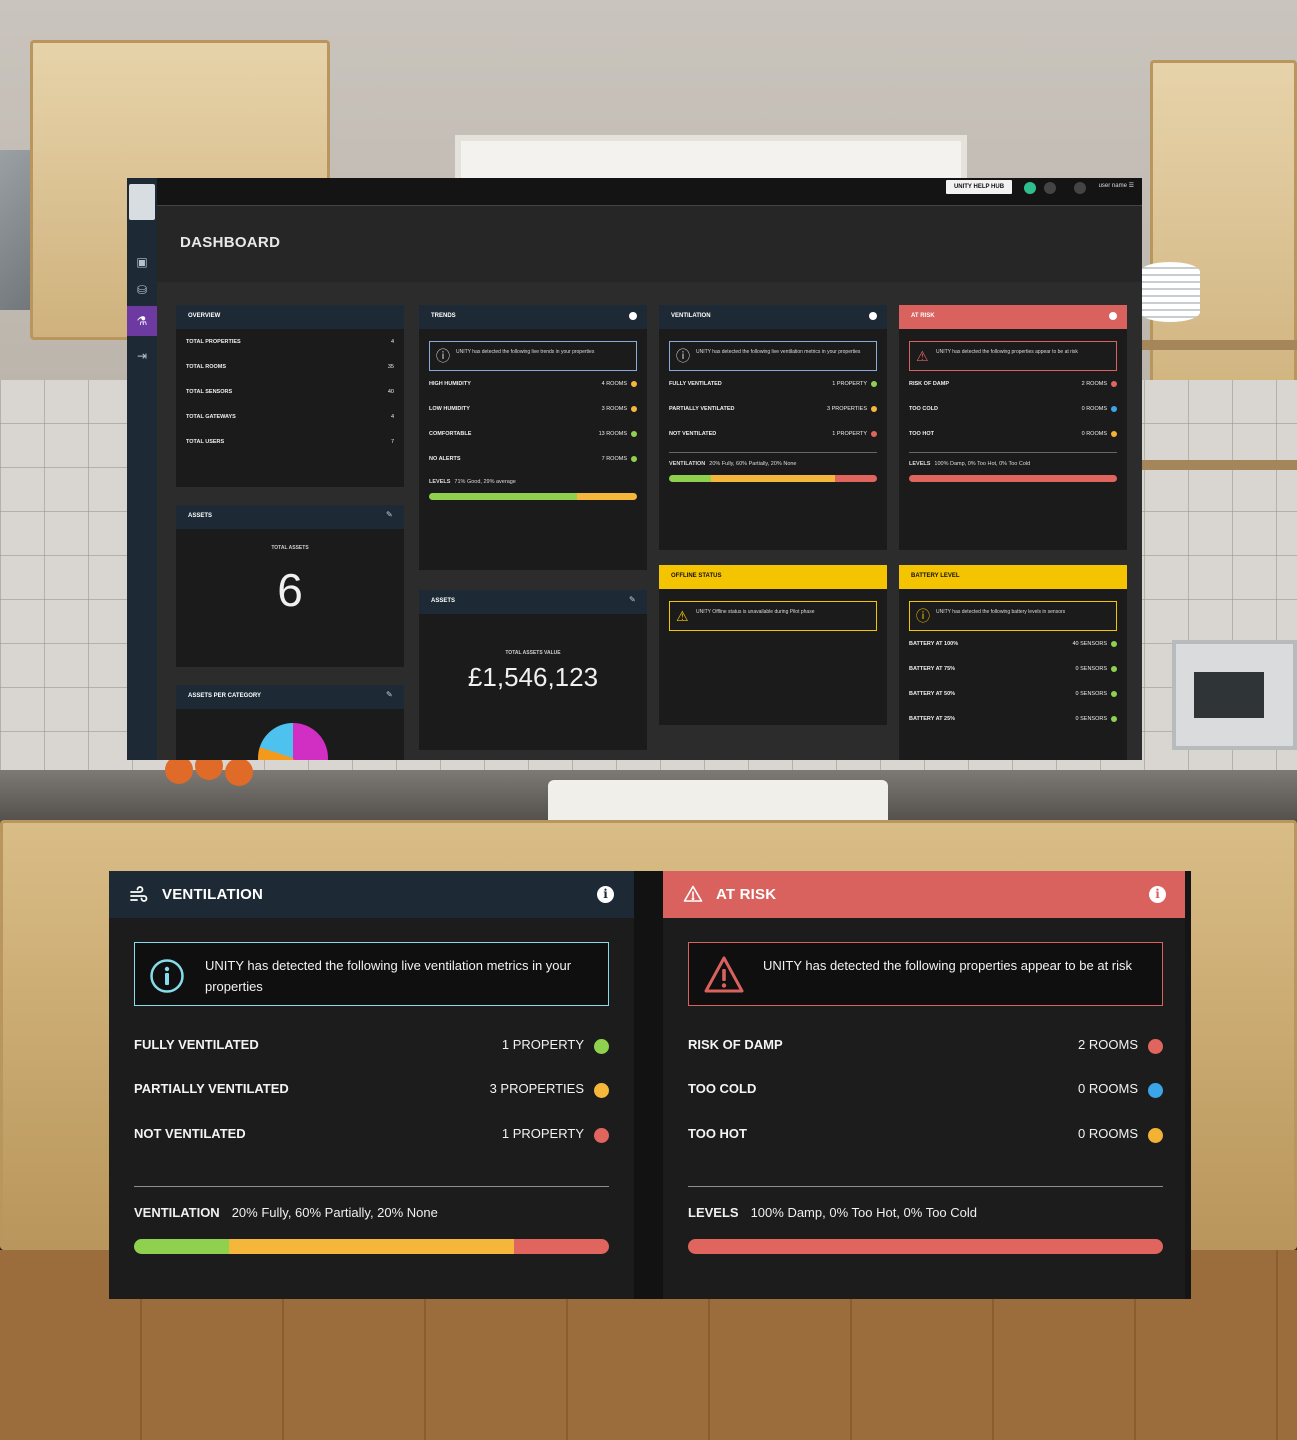 Image resolution: width=1297 pixels, height=1440 pixels. Describe the element at coordinates (1089, 644) in the screenshot. I see `metric-value: 40 SENSORS` at that location.